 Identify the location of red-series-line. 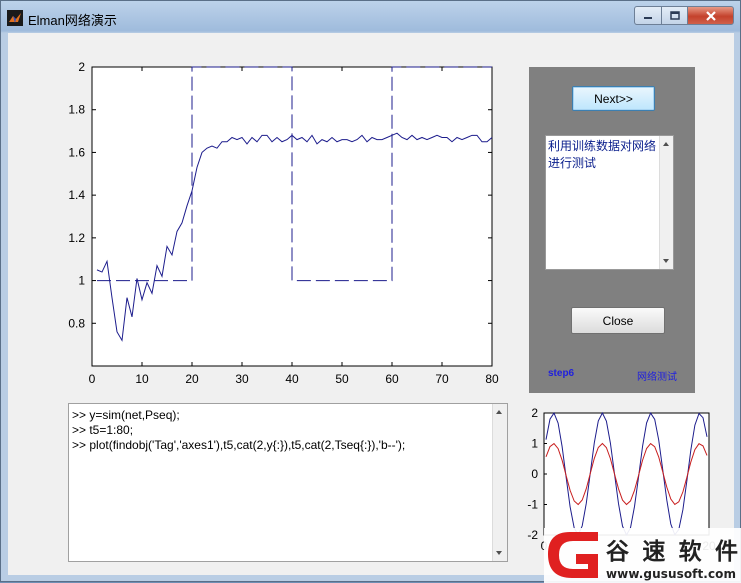
(626, 474).